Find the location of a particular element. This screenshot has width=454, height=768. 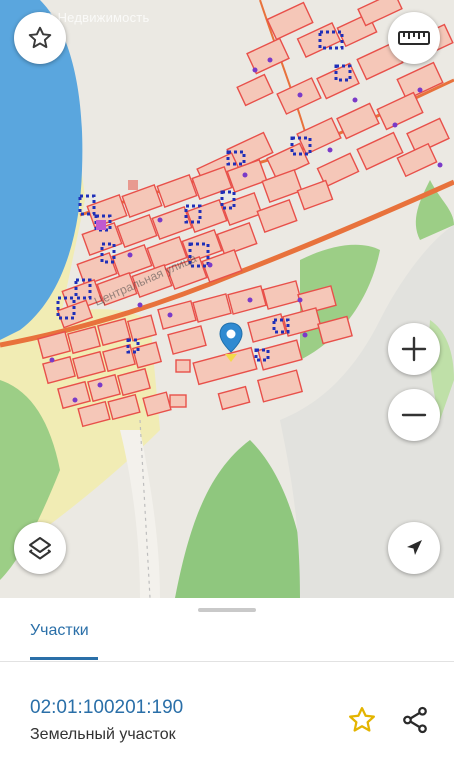

location-pin-icon is located at coordinates (231, 342).